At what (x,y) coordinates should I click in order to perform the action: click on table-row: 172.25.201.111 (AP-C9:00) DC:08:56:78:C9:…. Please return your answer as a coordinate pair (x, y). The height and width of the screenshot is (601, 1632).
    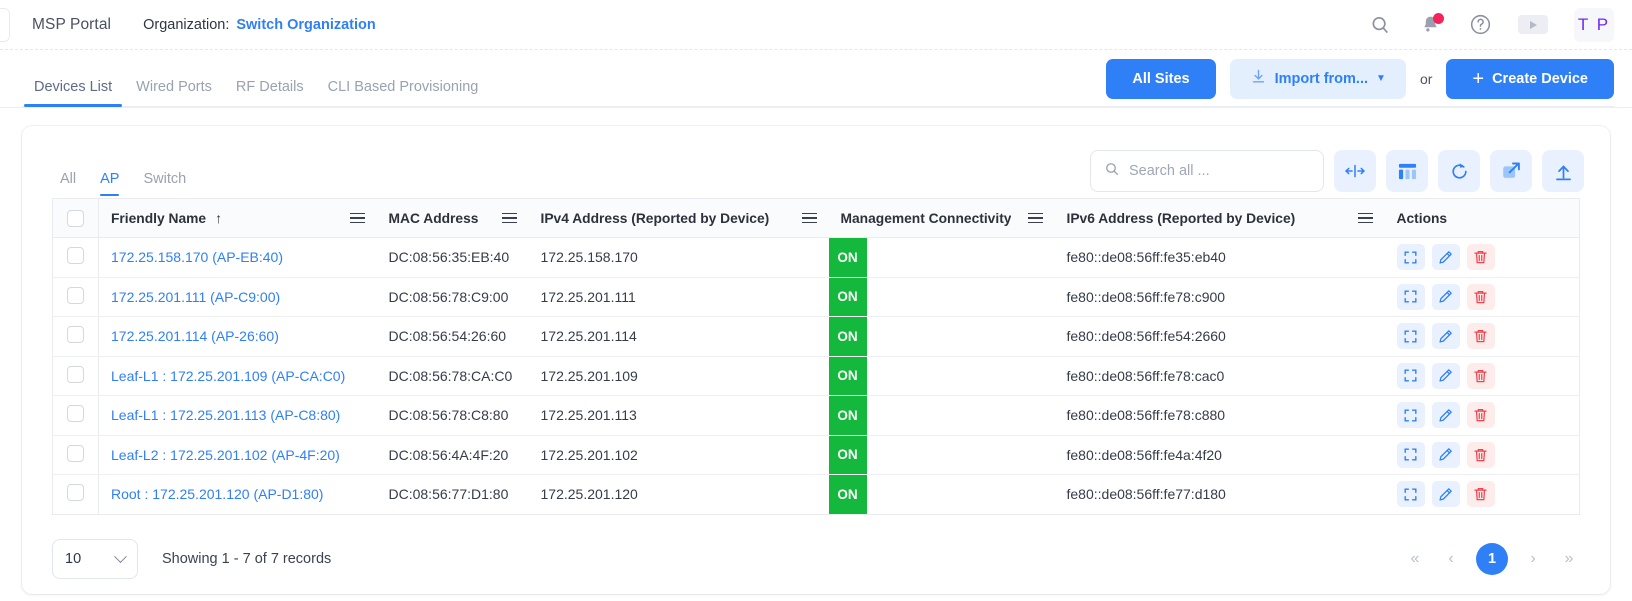
    Looking at the image, I should click on (816, 297).